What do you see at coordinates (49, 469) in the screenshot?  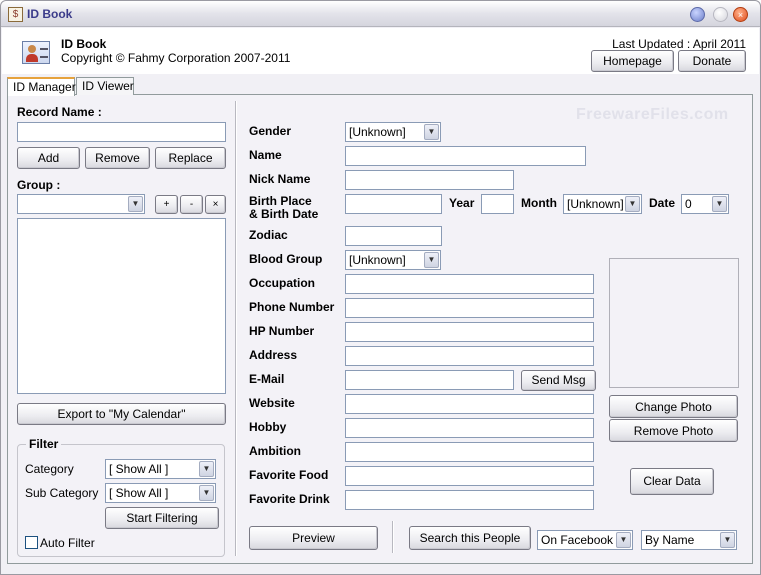 I see `category-label: Category` at bounding box center [49, 469].